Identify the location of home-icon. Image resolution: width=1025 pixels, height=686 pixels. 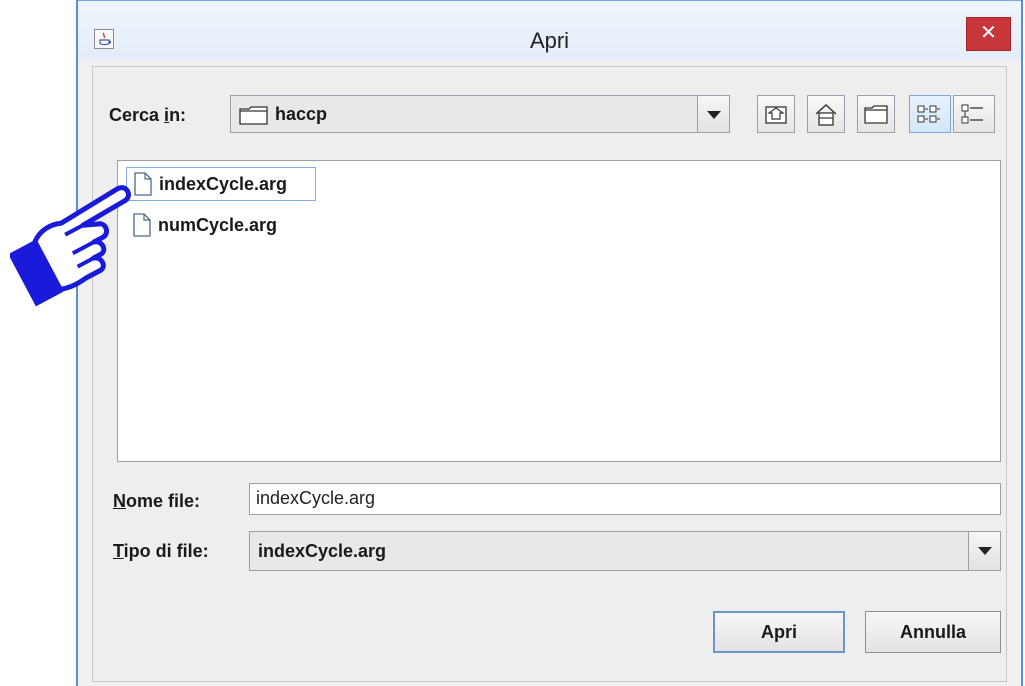
(826, 115).